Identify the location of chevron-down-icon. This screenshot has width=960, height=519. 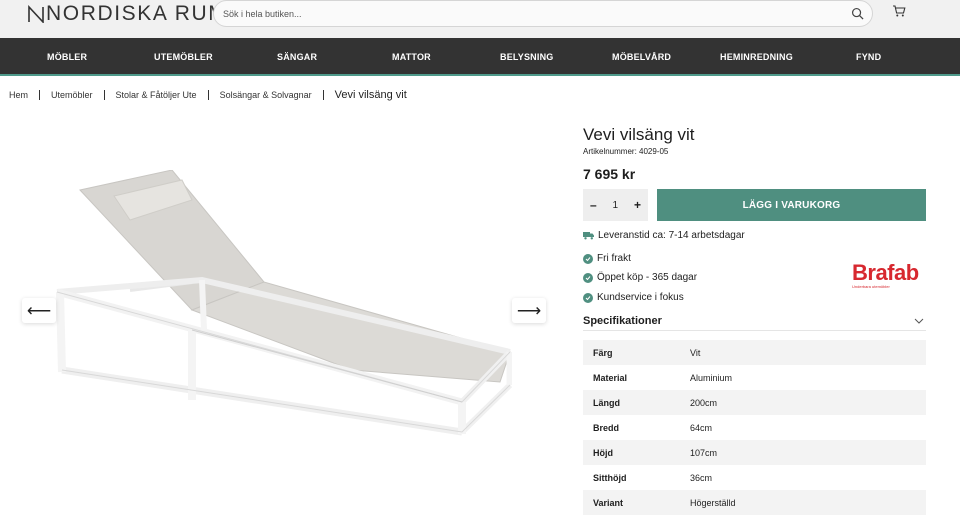
(919, 321).